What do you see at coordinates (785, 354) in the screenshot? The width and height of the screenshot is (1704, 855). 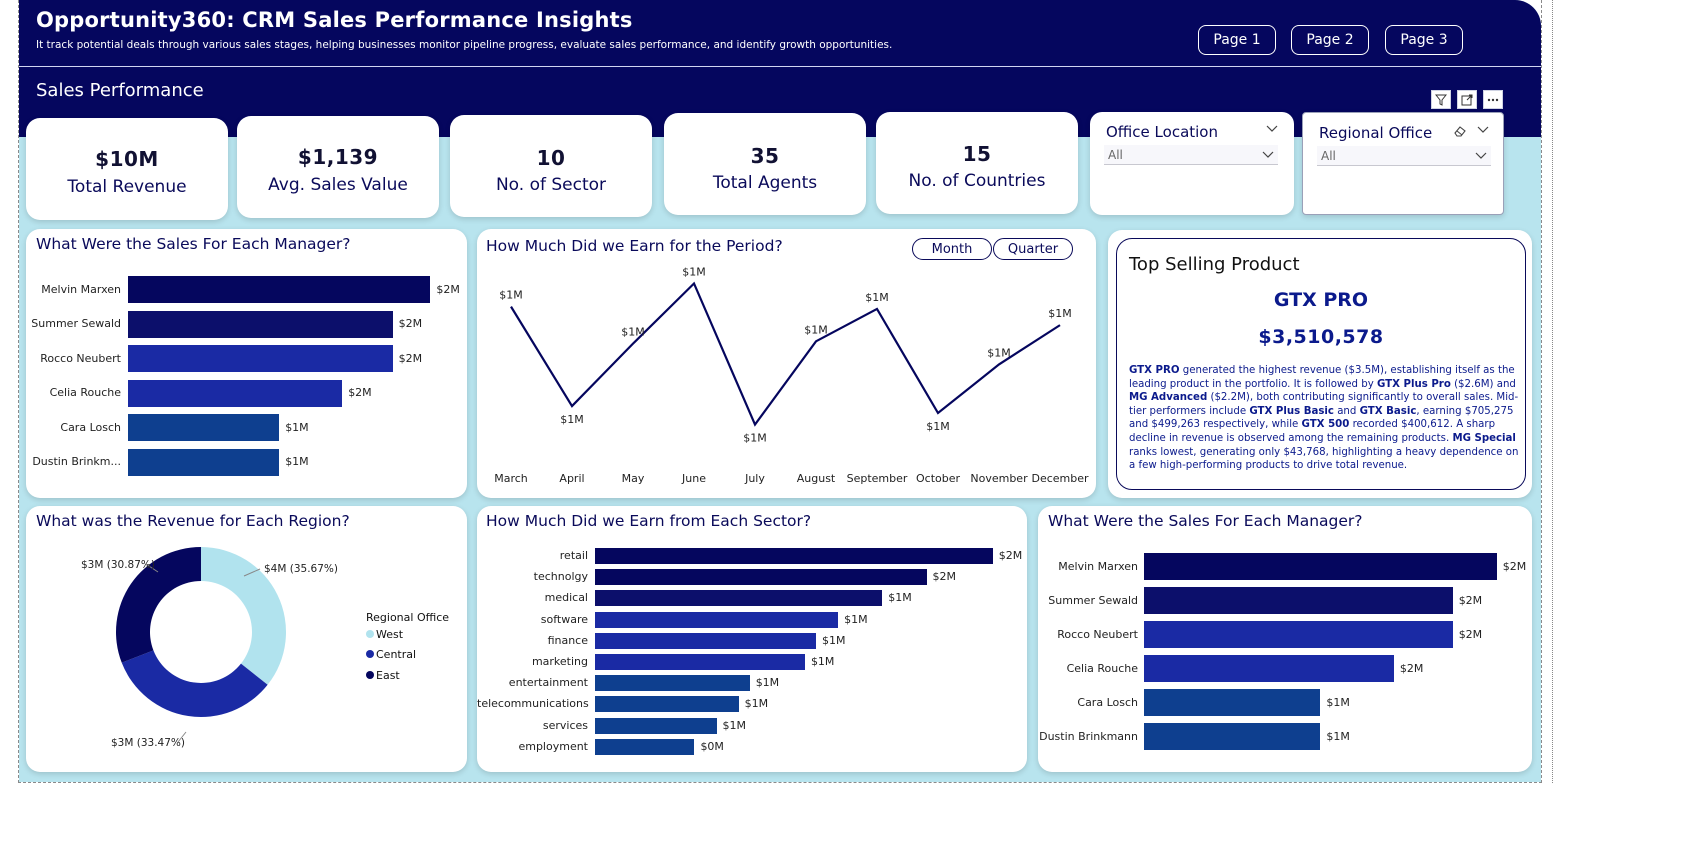 I see `revenue-line` at bounding box center [785, 354].